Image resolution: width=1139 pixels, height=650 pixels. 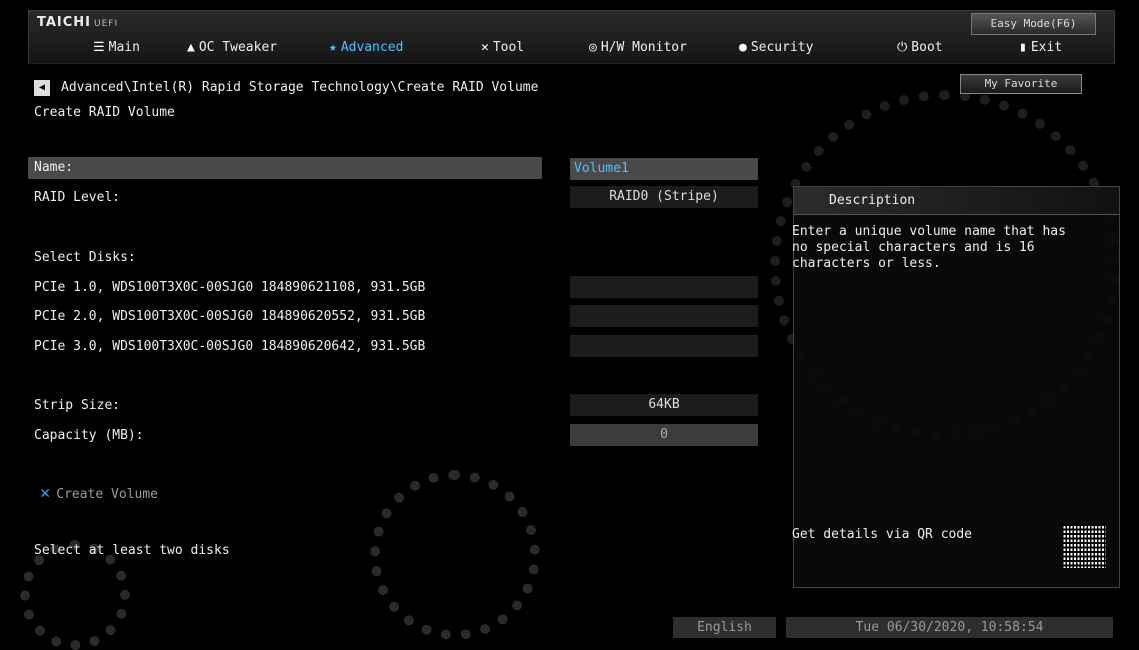 What do you see at coordinates (882, 534) in the screenshot?
I see `qr-label: Get details via QR code` at bounding box center [882, 534].